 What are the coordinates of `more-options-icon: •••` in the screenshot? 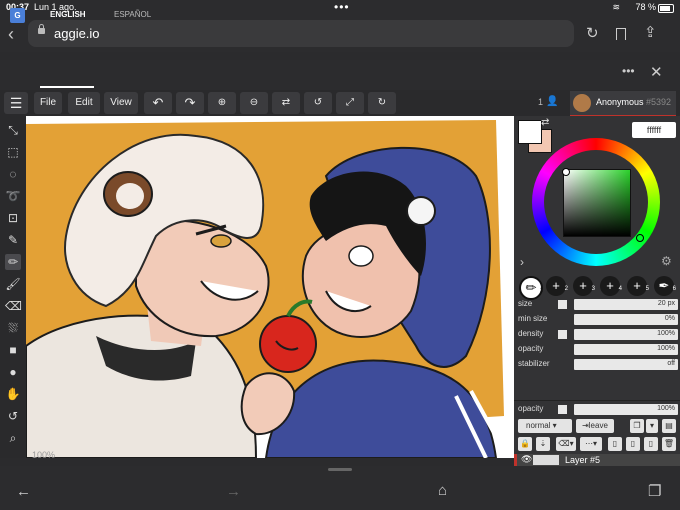 It's located at (628, 71).